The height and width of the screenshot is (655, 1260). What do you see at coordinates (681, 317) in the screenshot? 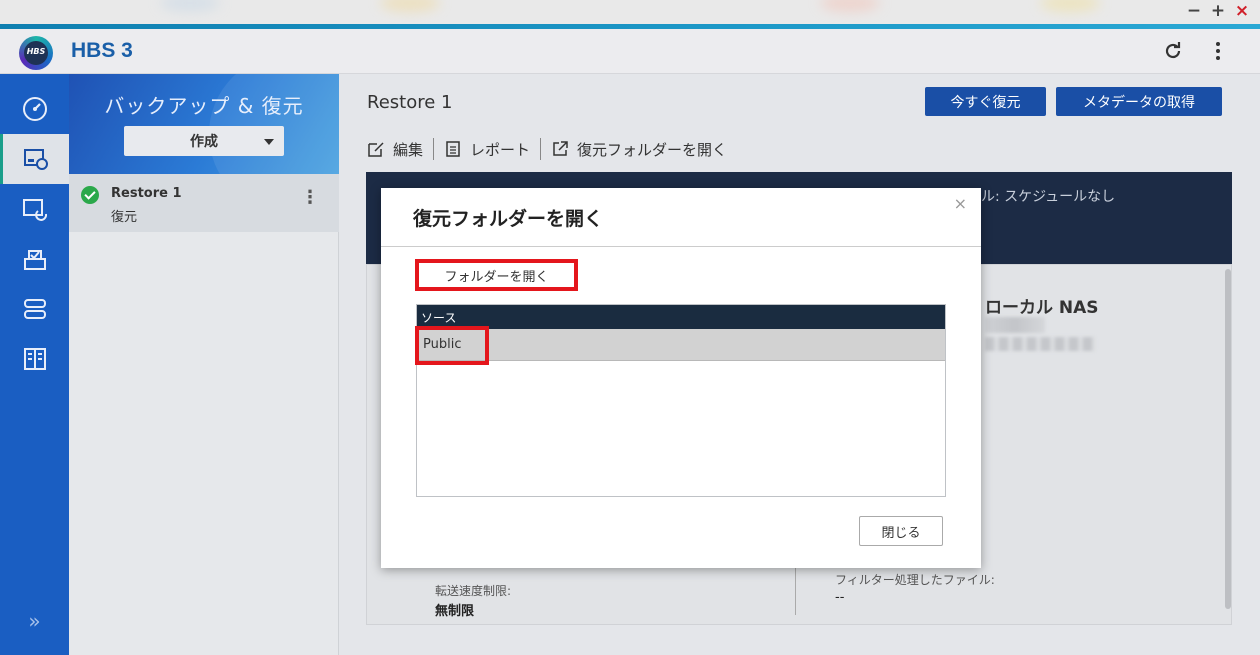
I see `table-header-source: ソース` at bounding box center [681, 317].